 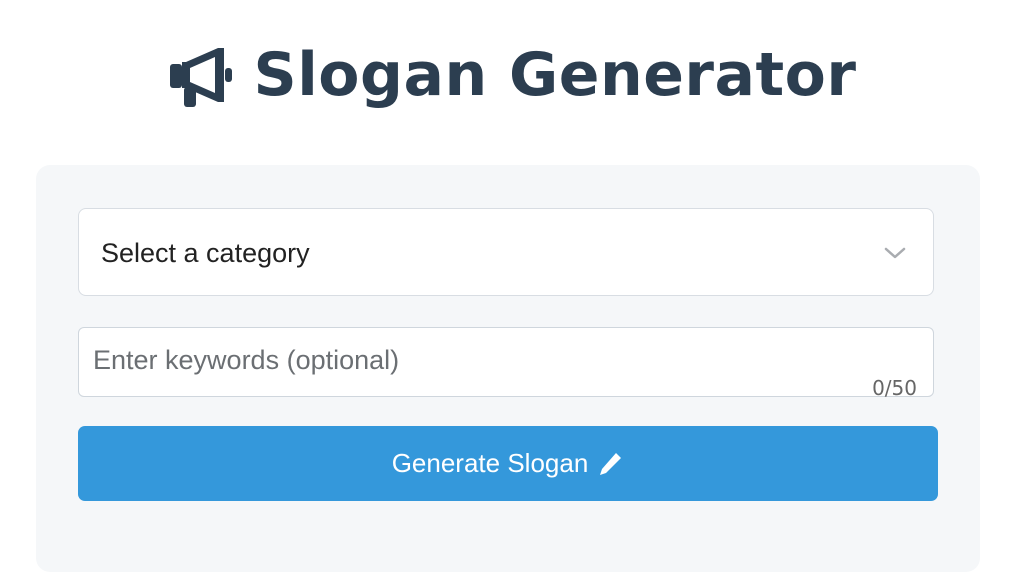 What do you see at coordinates (490, 463) in the screenshot?
I see `generate-slogan-label: Generate Slogan` at bounding box center [490, 463].